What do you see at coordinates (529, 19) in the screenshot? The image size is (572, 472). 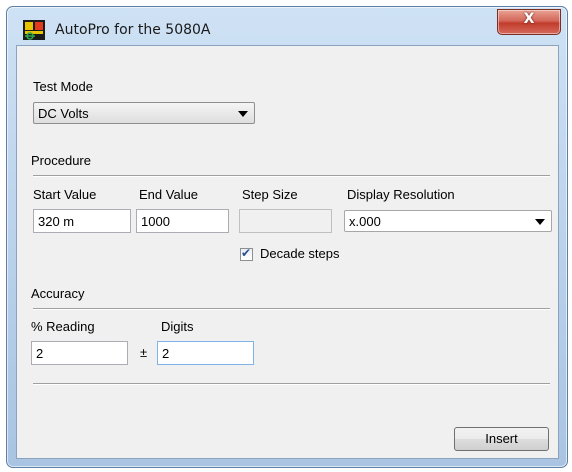 I see `close-icon: X` at bounding box center [529, 19].